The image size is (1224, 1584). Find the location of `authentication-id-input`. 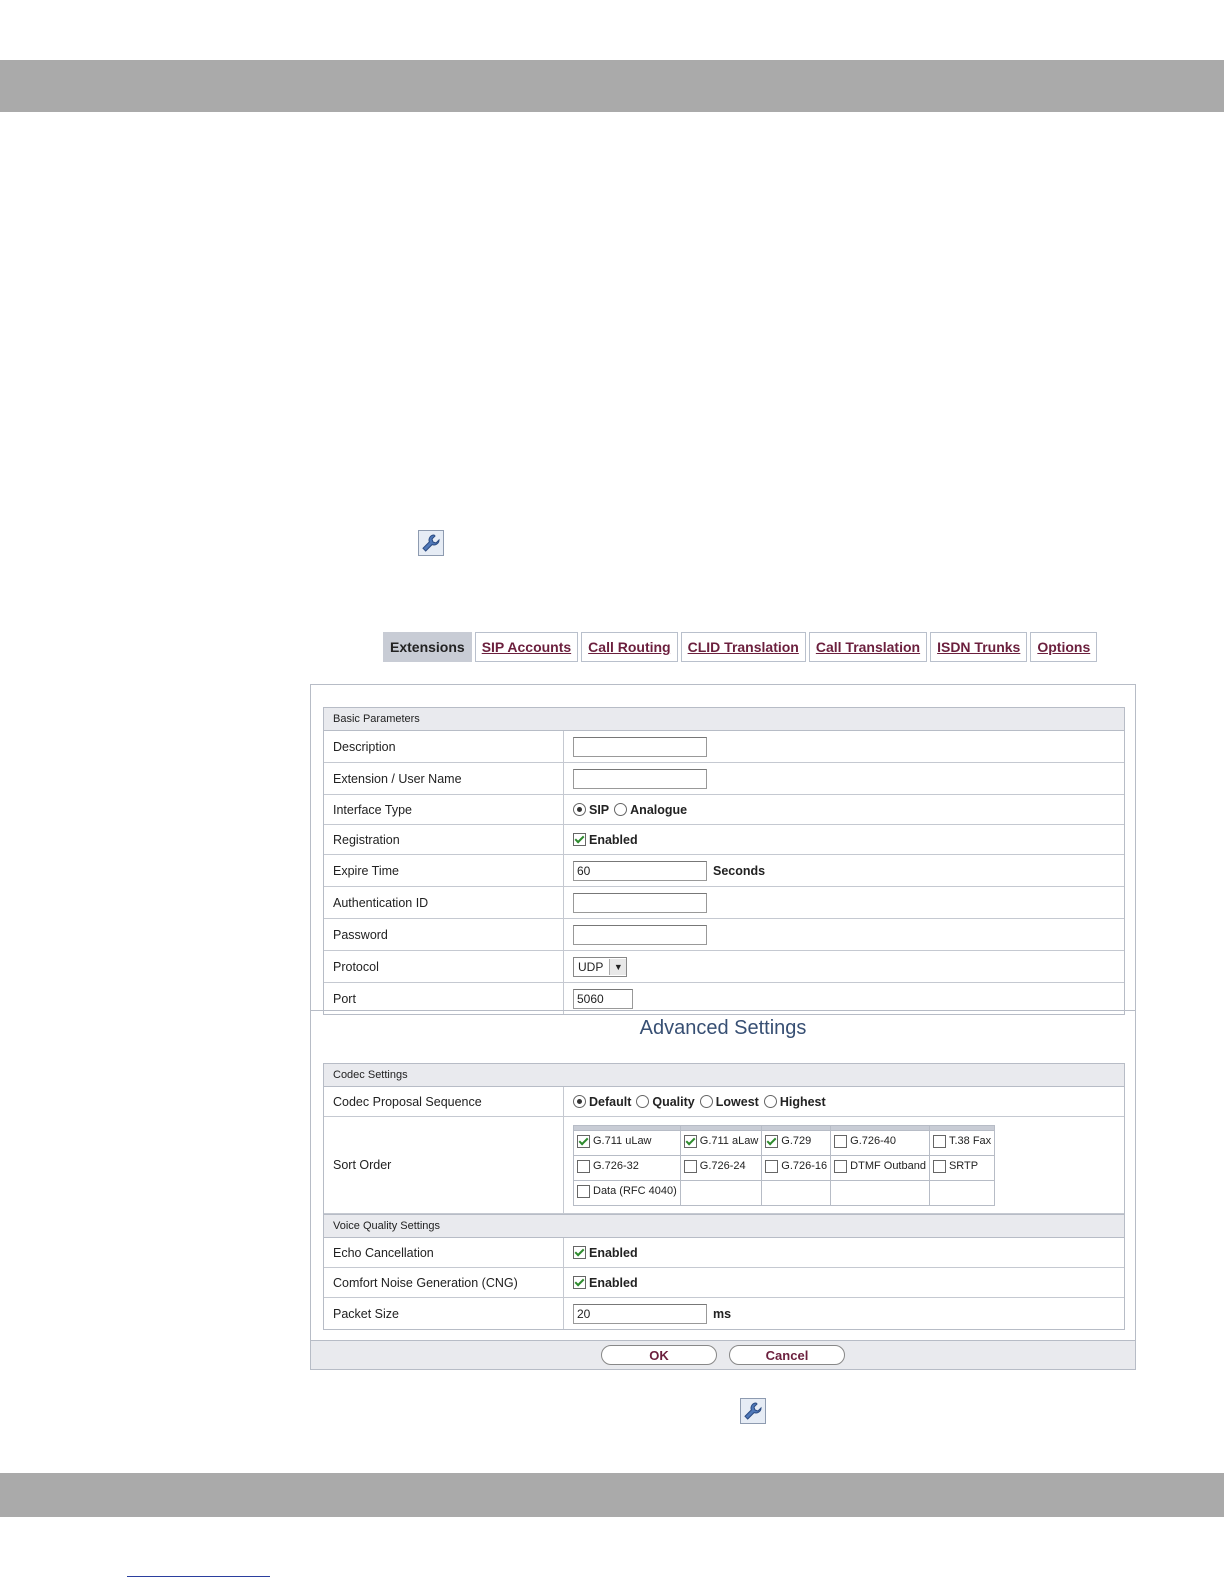

authentication-id-input is located at coordinates (640, 902).